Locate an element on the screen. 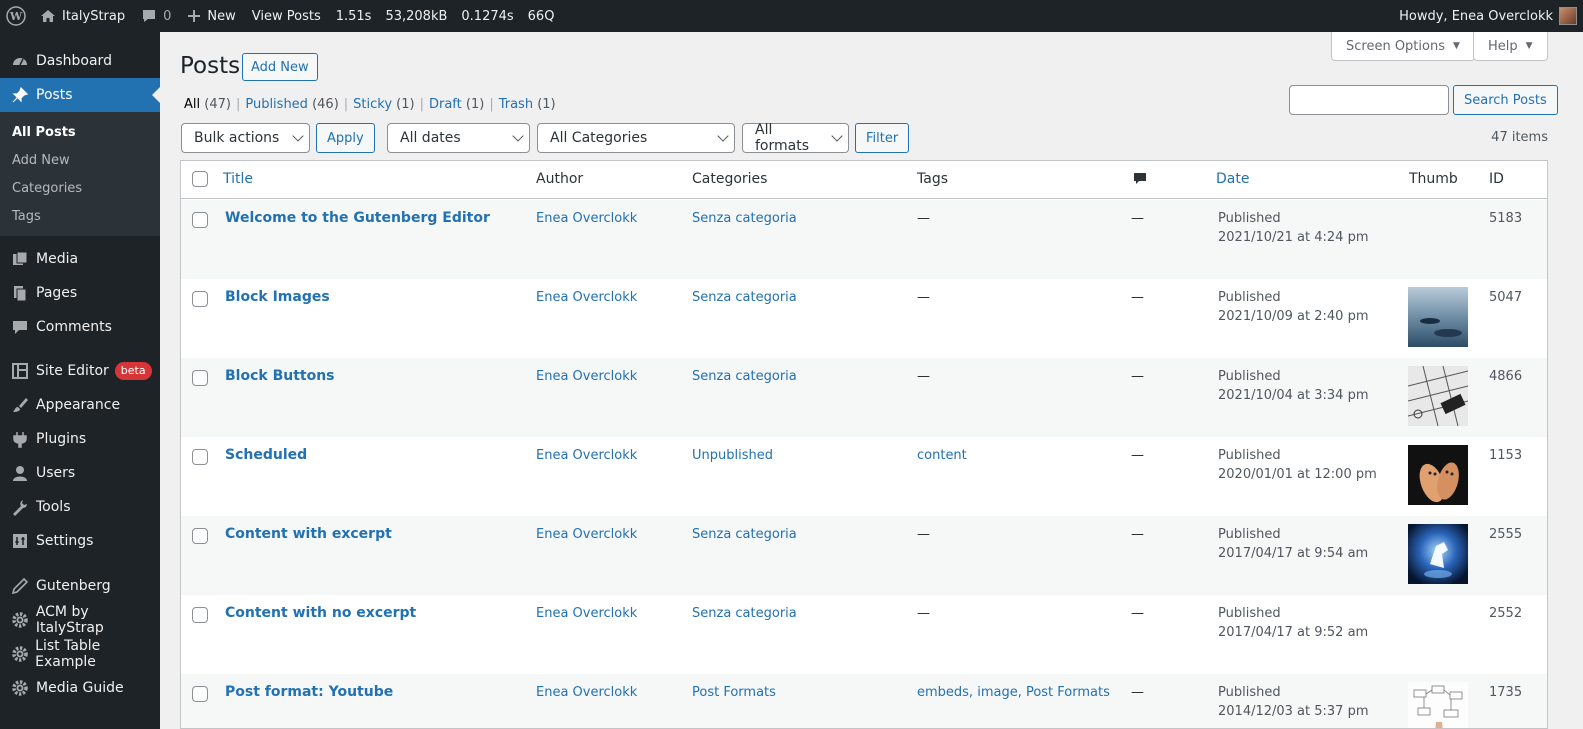  menu-item-users: Users is located at coordinates (80, 473).